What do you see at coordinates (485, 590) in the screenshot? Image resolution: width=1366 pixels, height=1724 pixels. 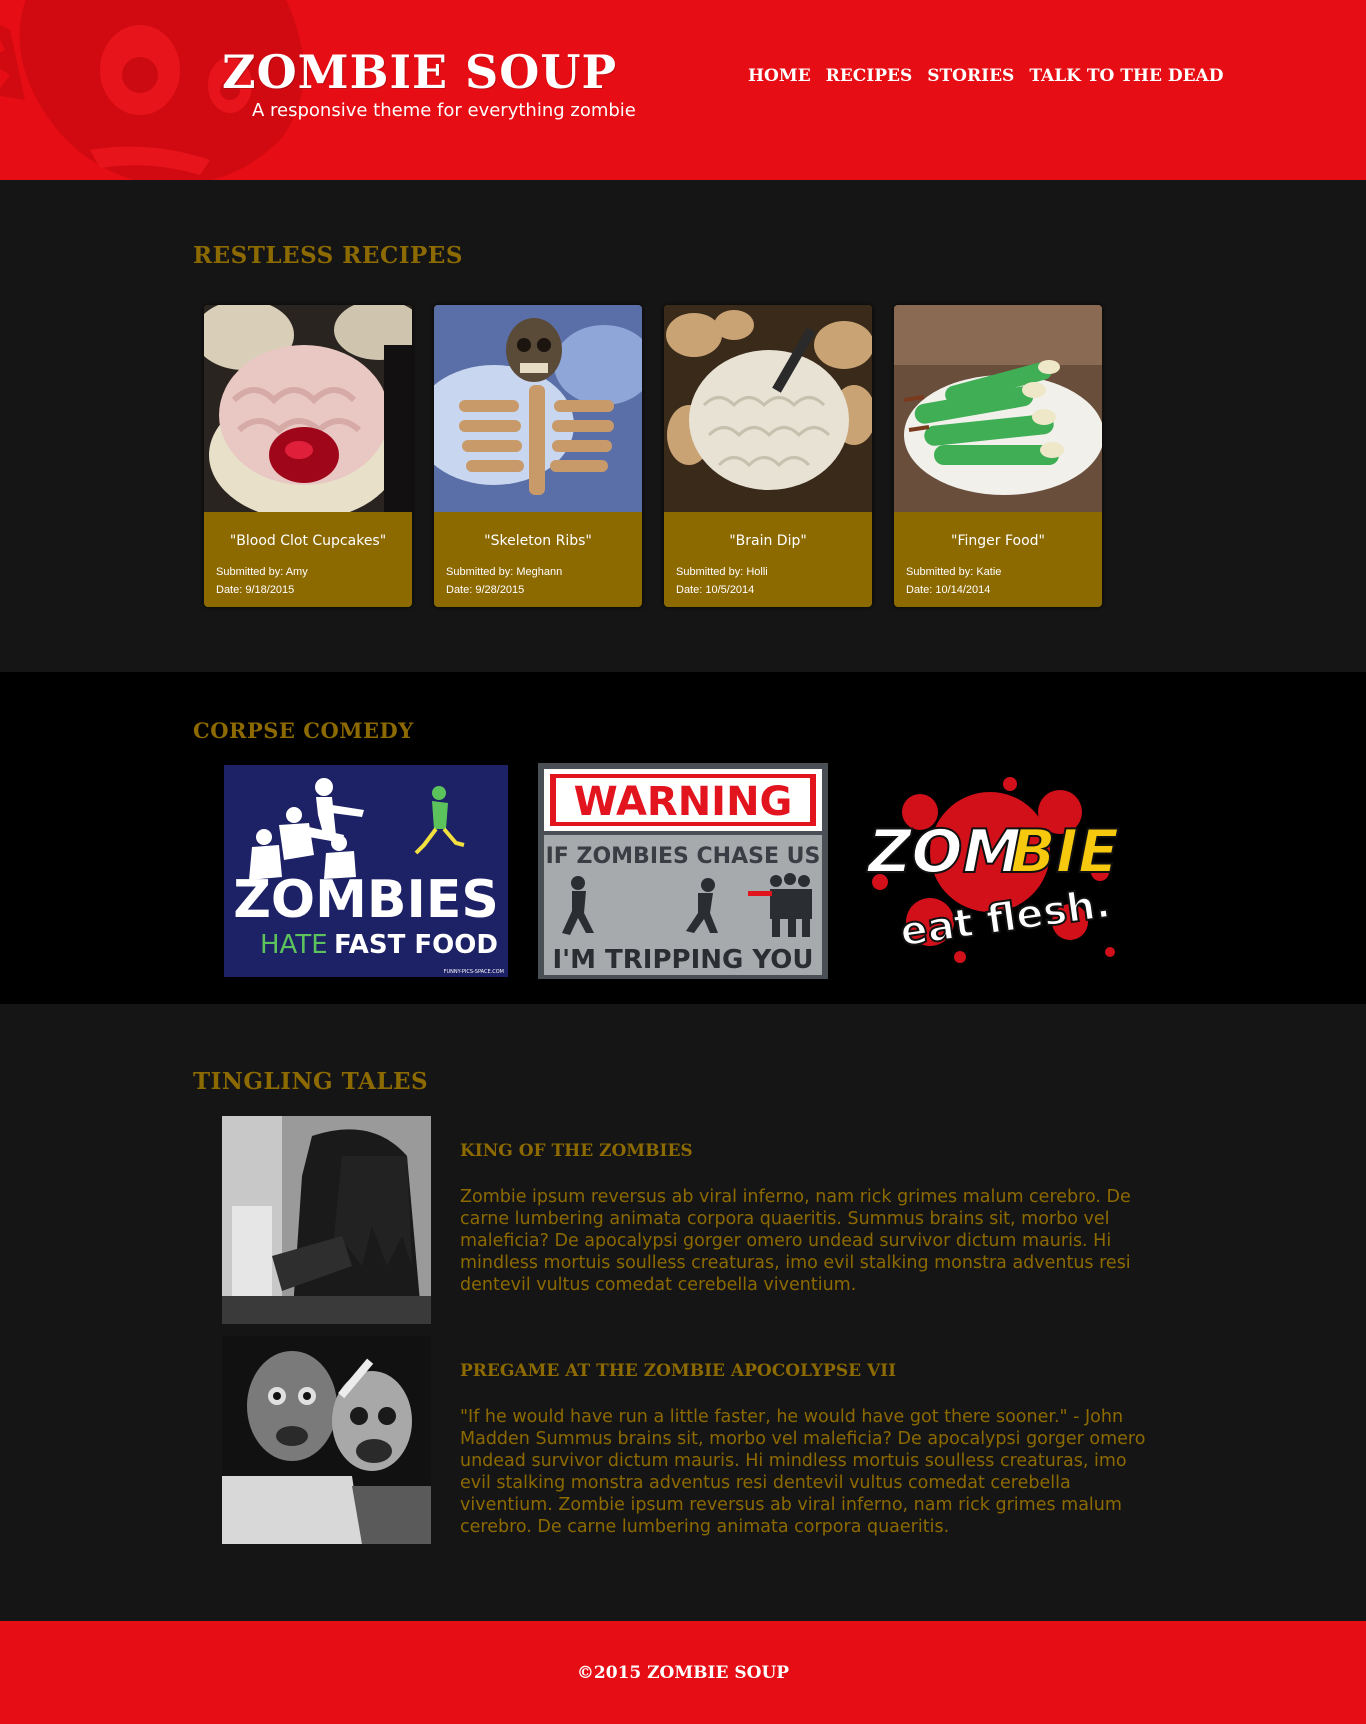 I see `recipe-date: Date: 9/28/2015` at bounding box center [485, 590].